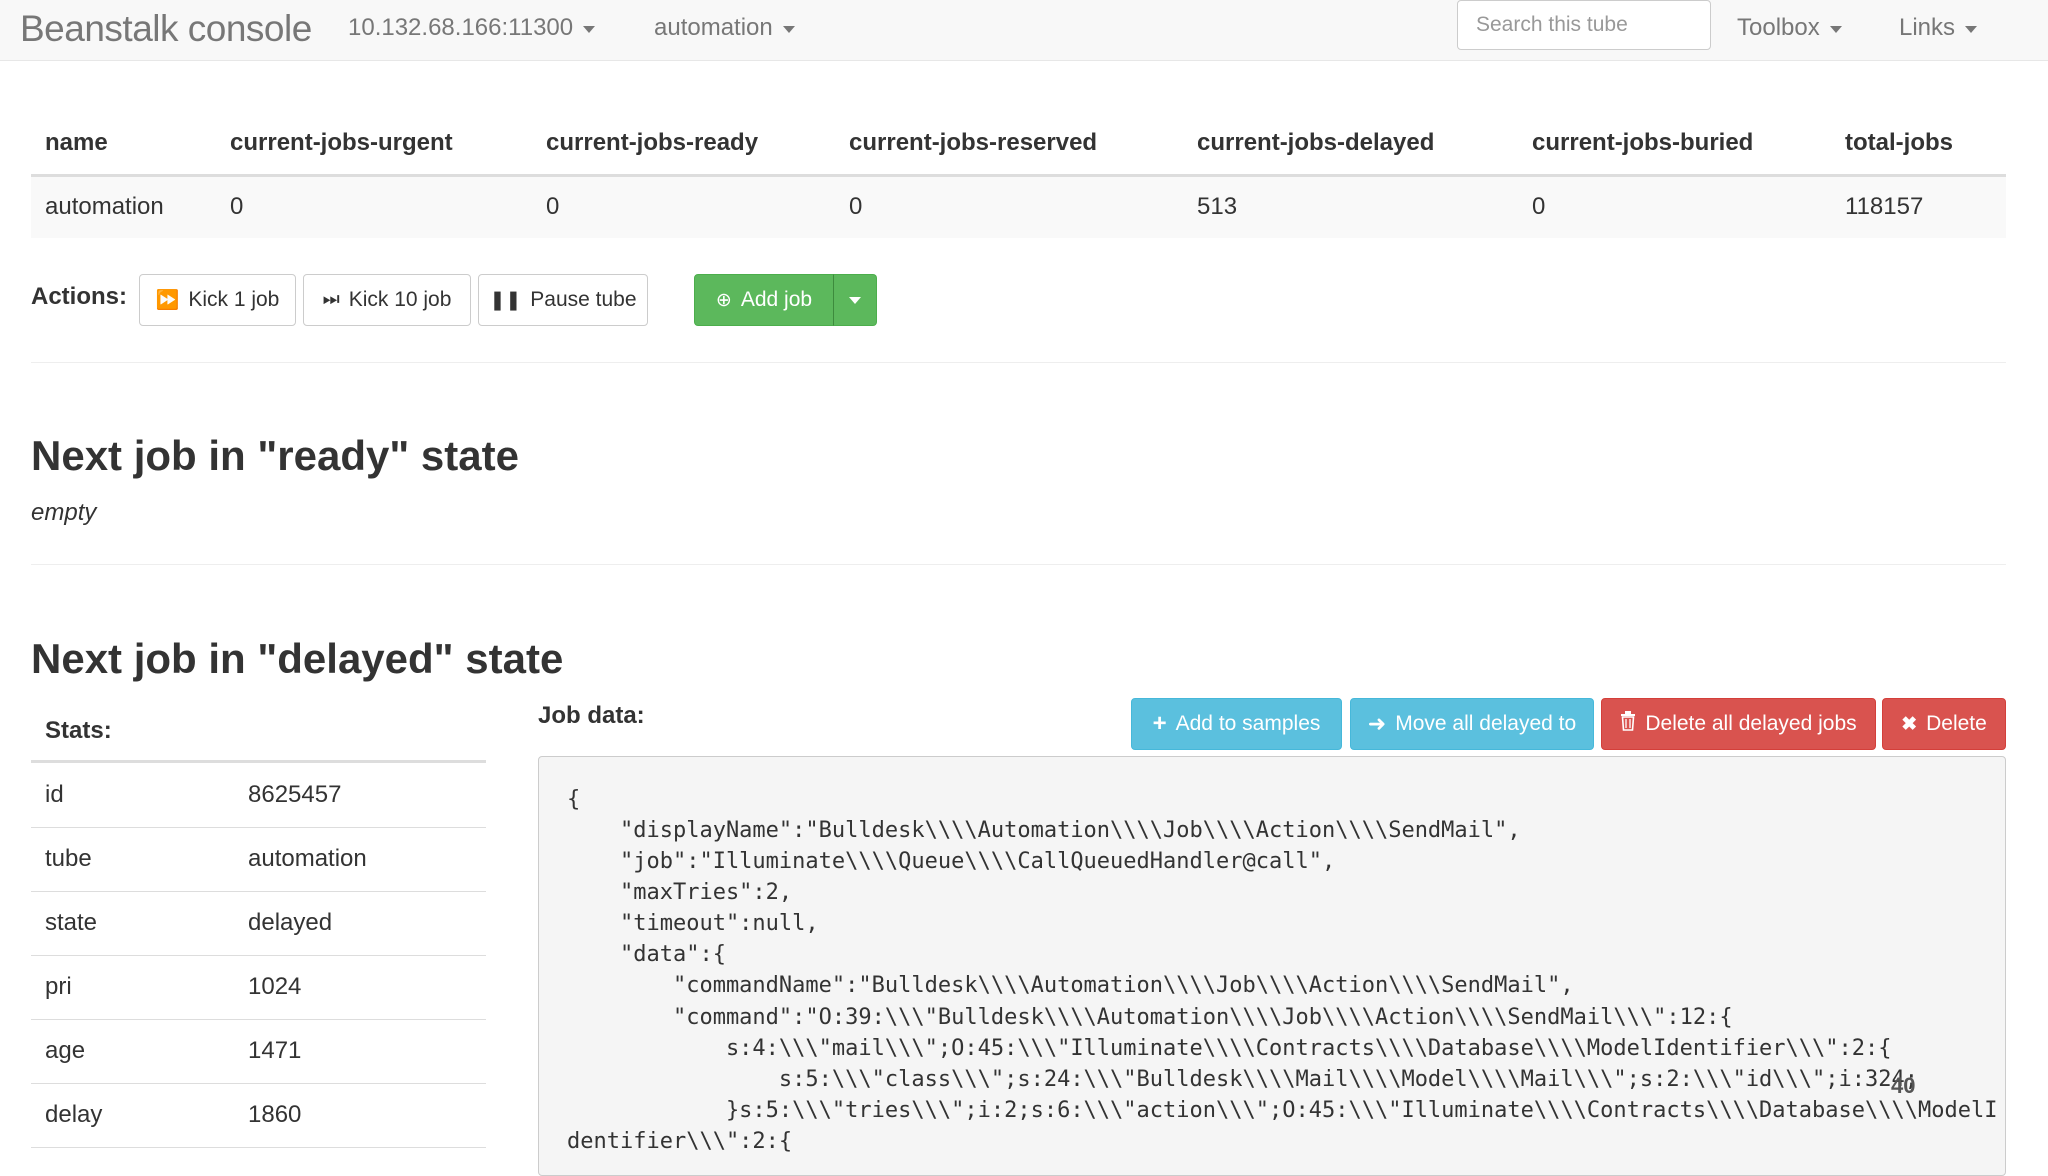 This screenshot has height=1176, width=2048. I want to click on table-row: id 8625457, so click(258, 795).